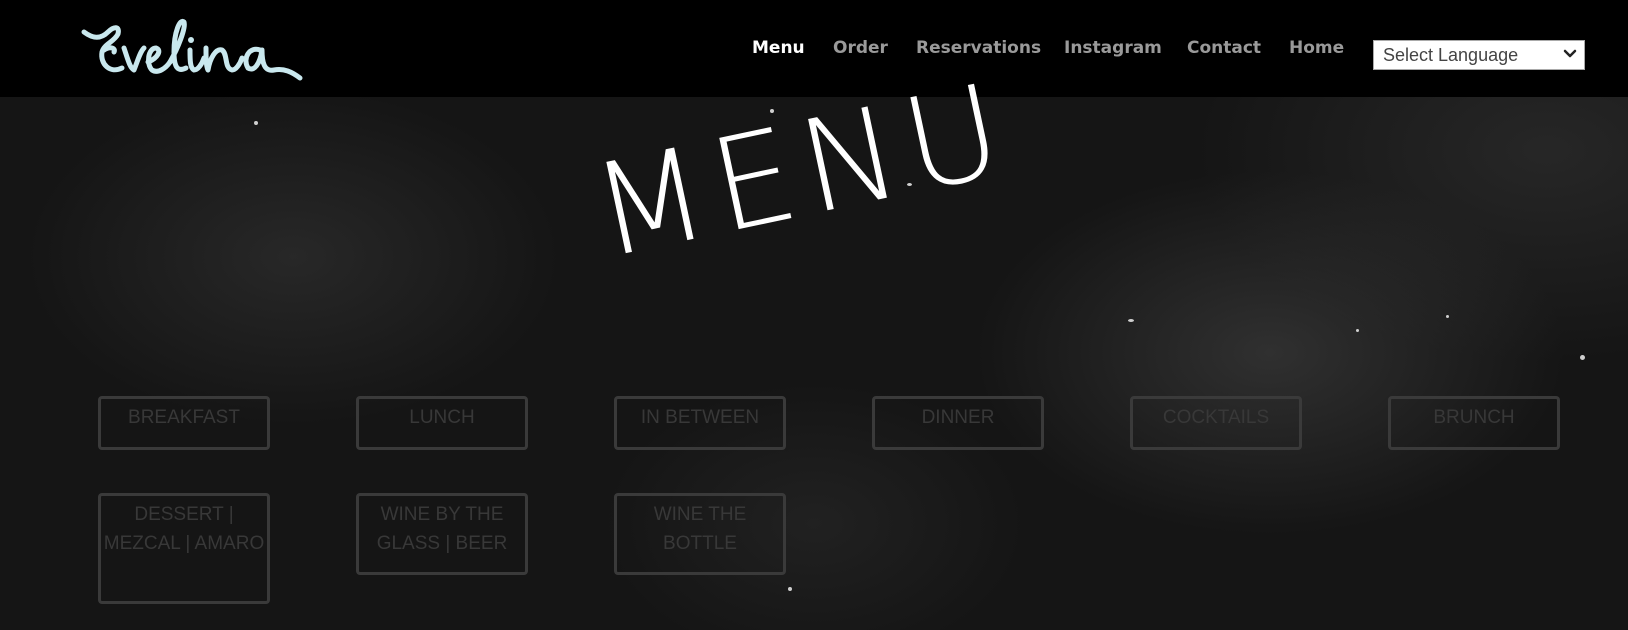  Describe the element at coordinates (1224, 48) in the screenshot. I see `nav-contact-link: Contact` at that location.